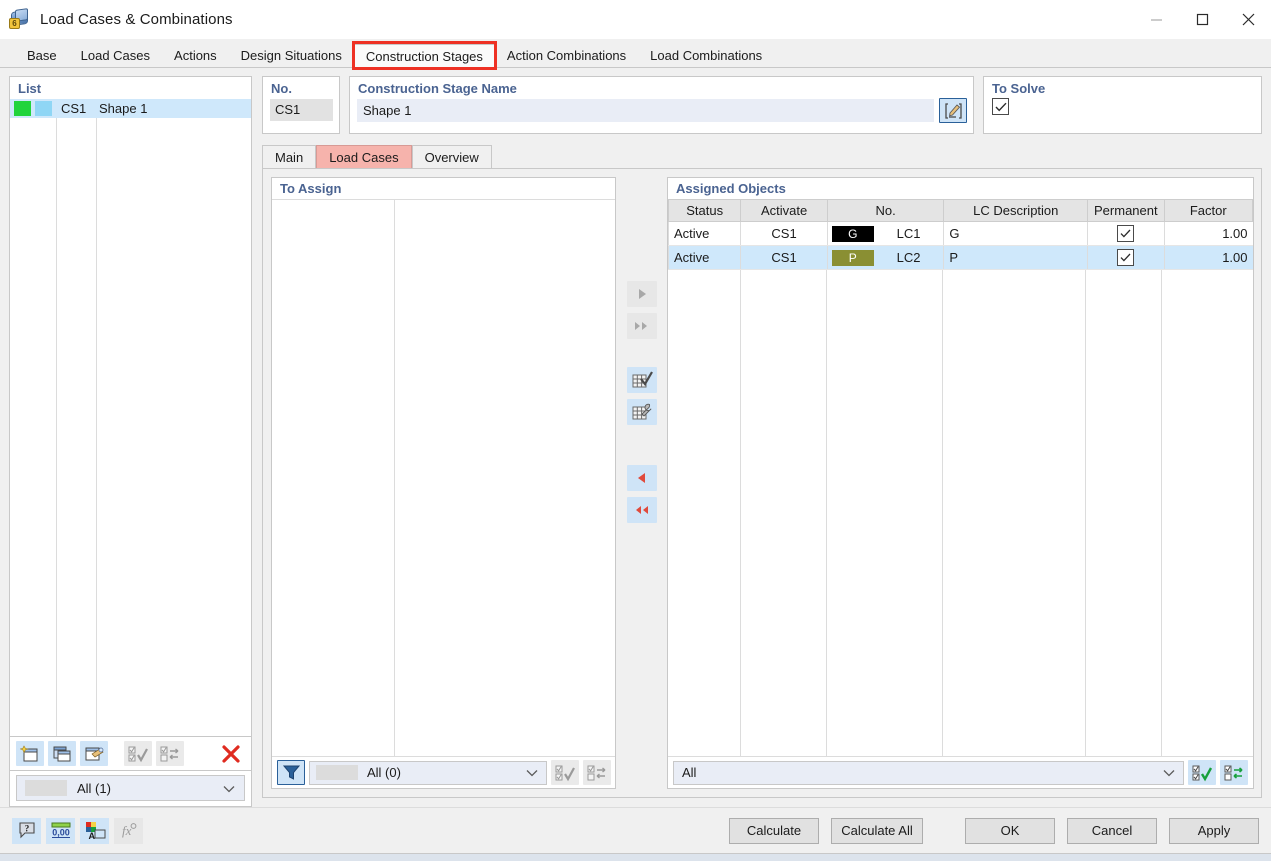 The height and width of the screenshot is (861, 1271). I want to click on transfer-button-column, so click(641, 483).